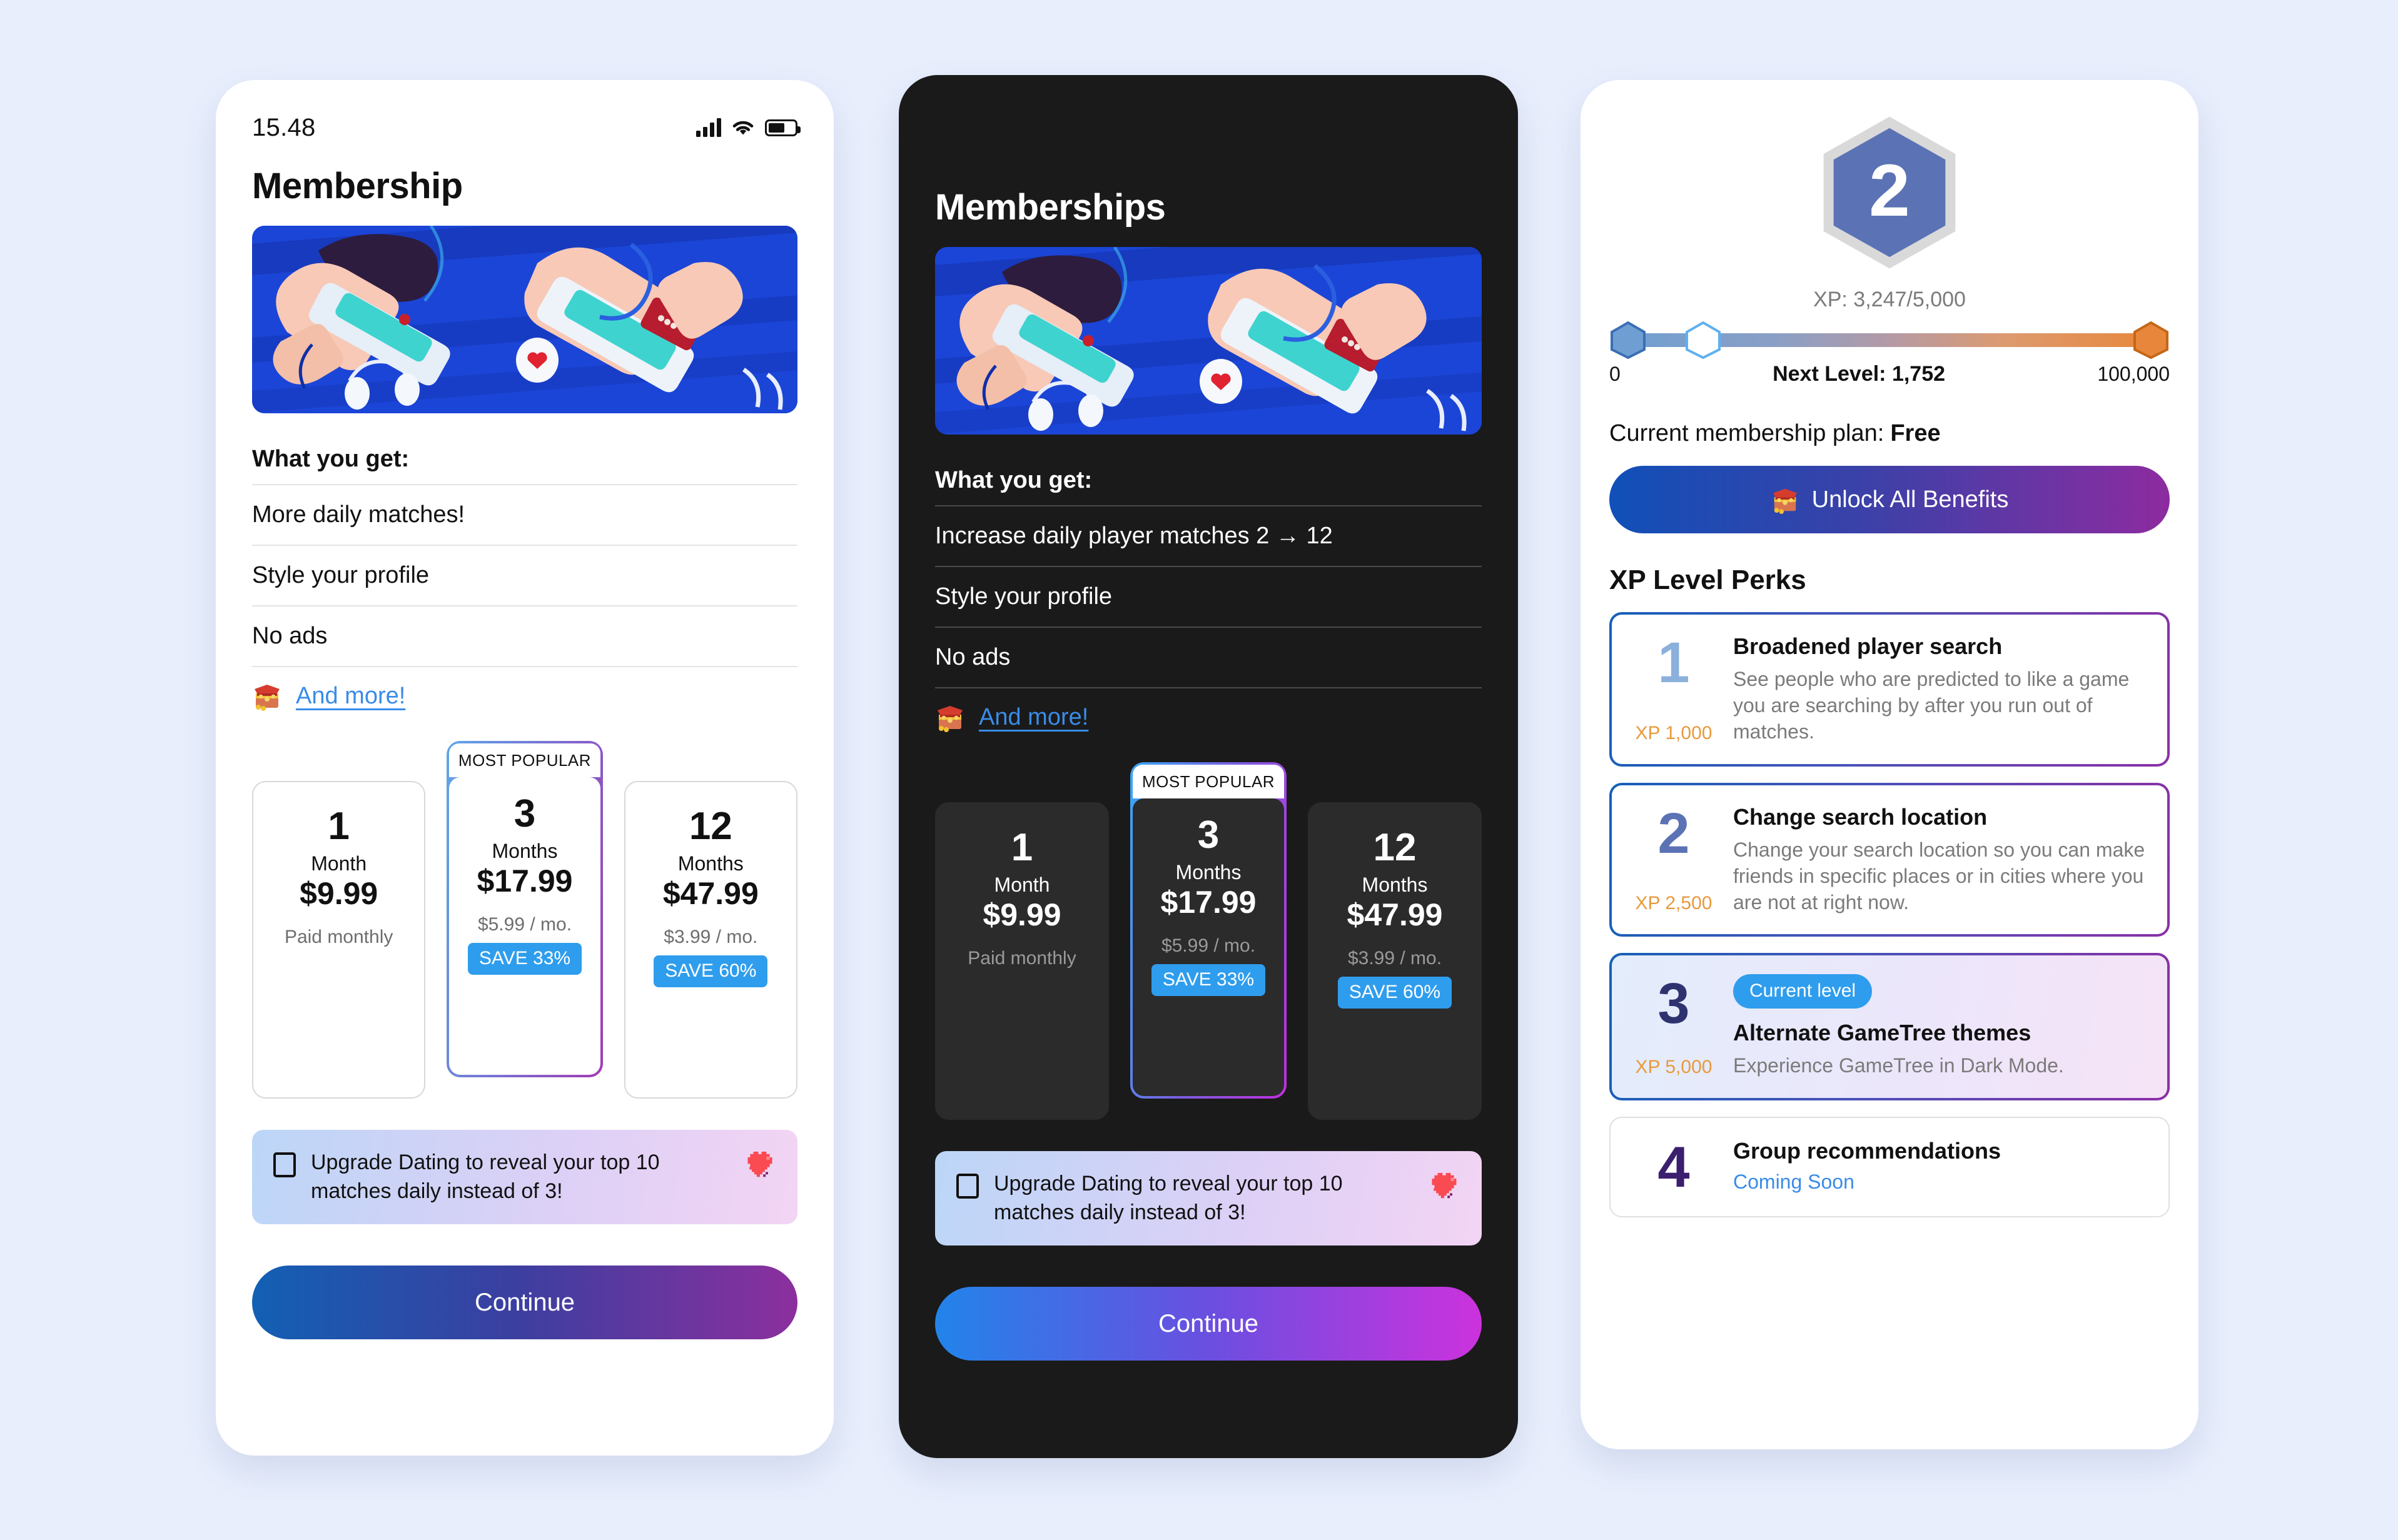 Image resolution: width=2398 pixels, height=1540 pixels. I want to click on status-bar: 15.48, so click(525, 115).